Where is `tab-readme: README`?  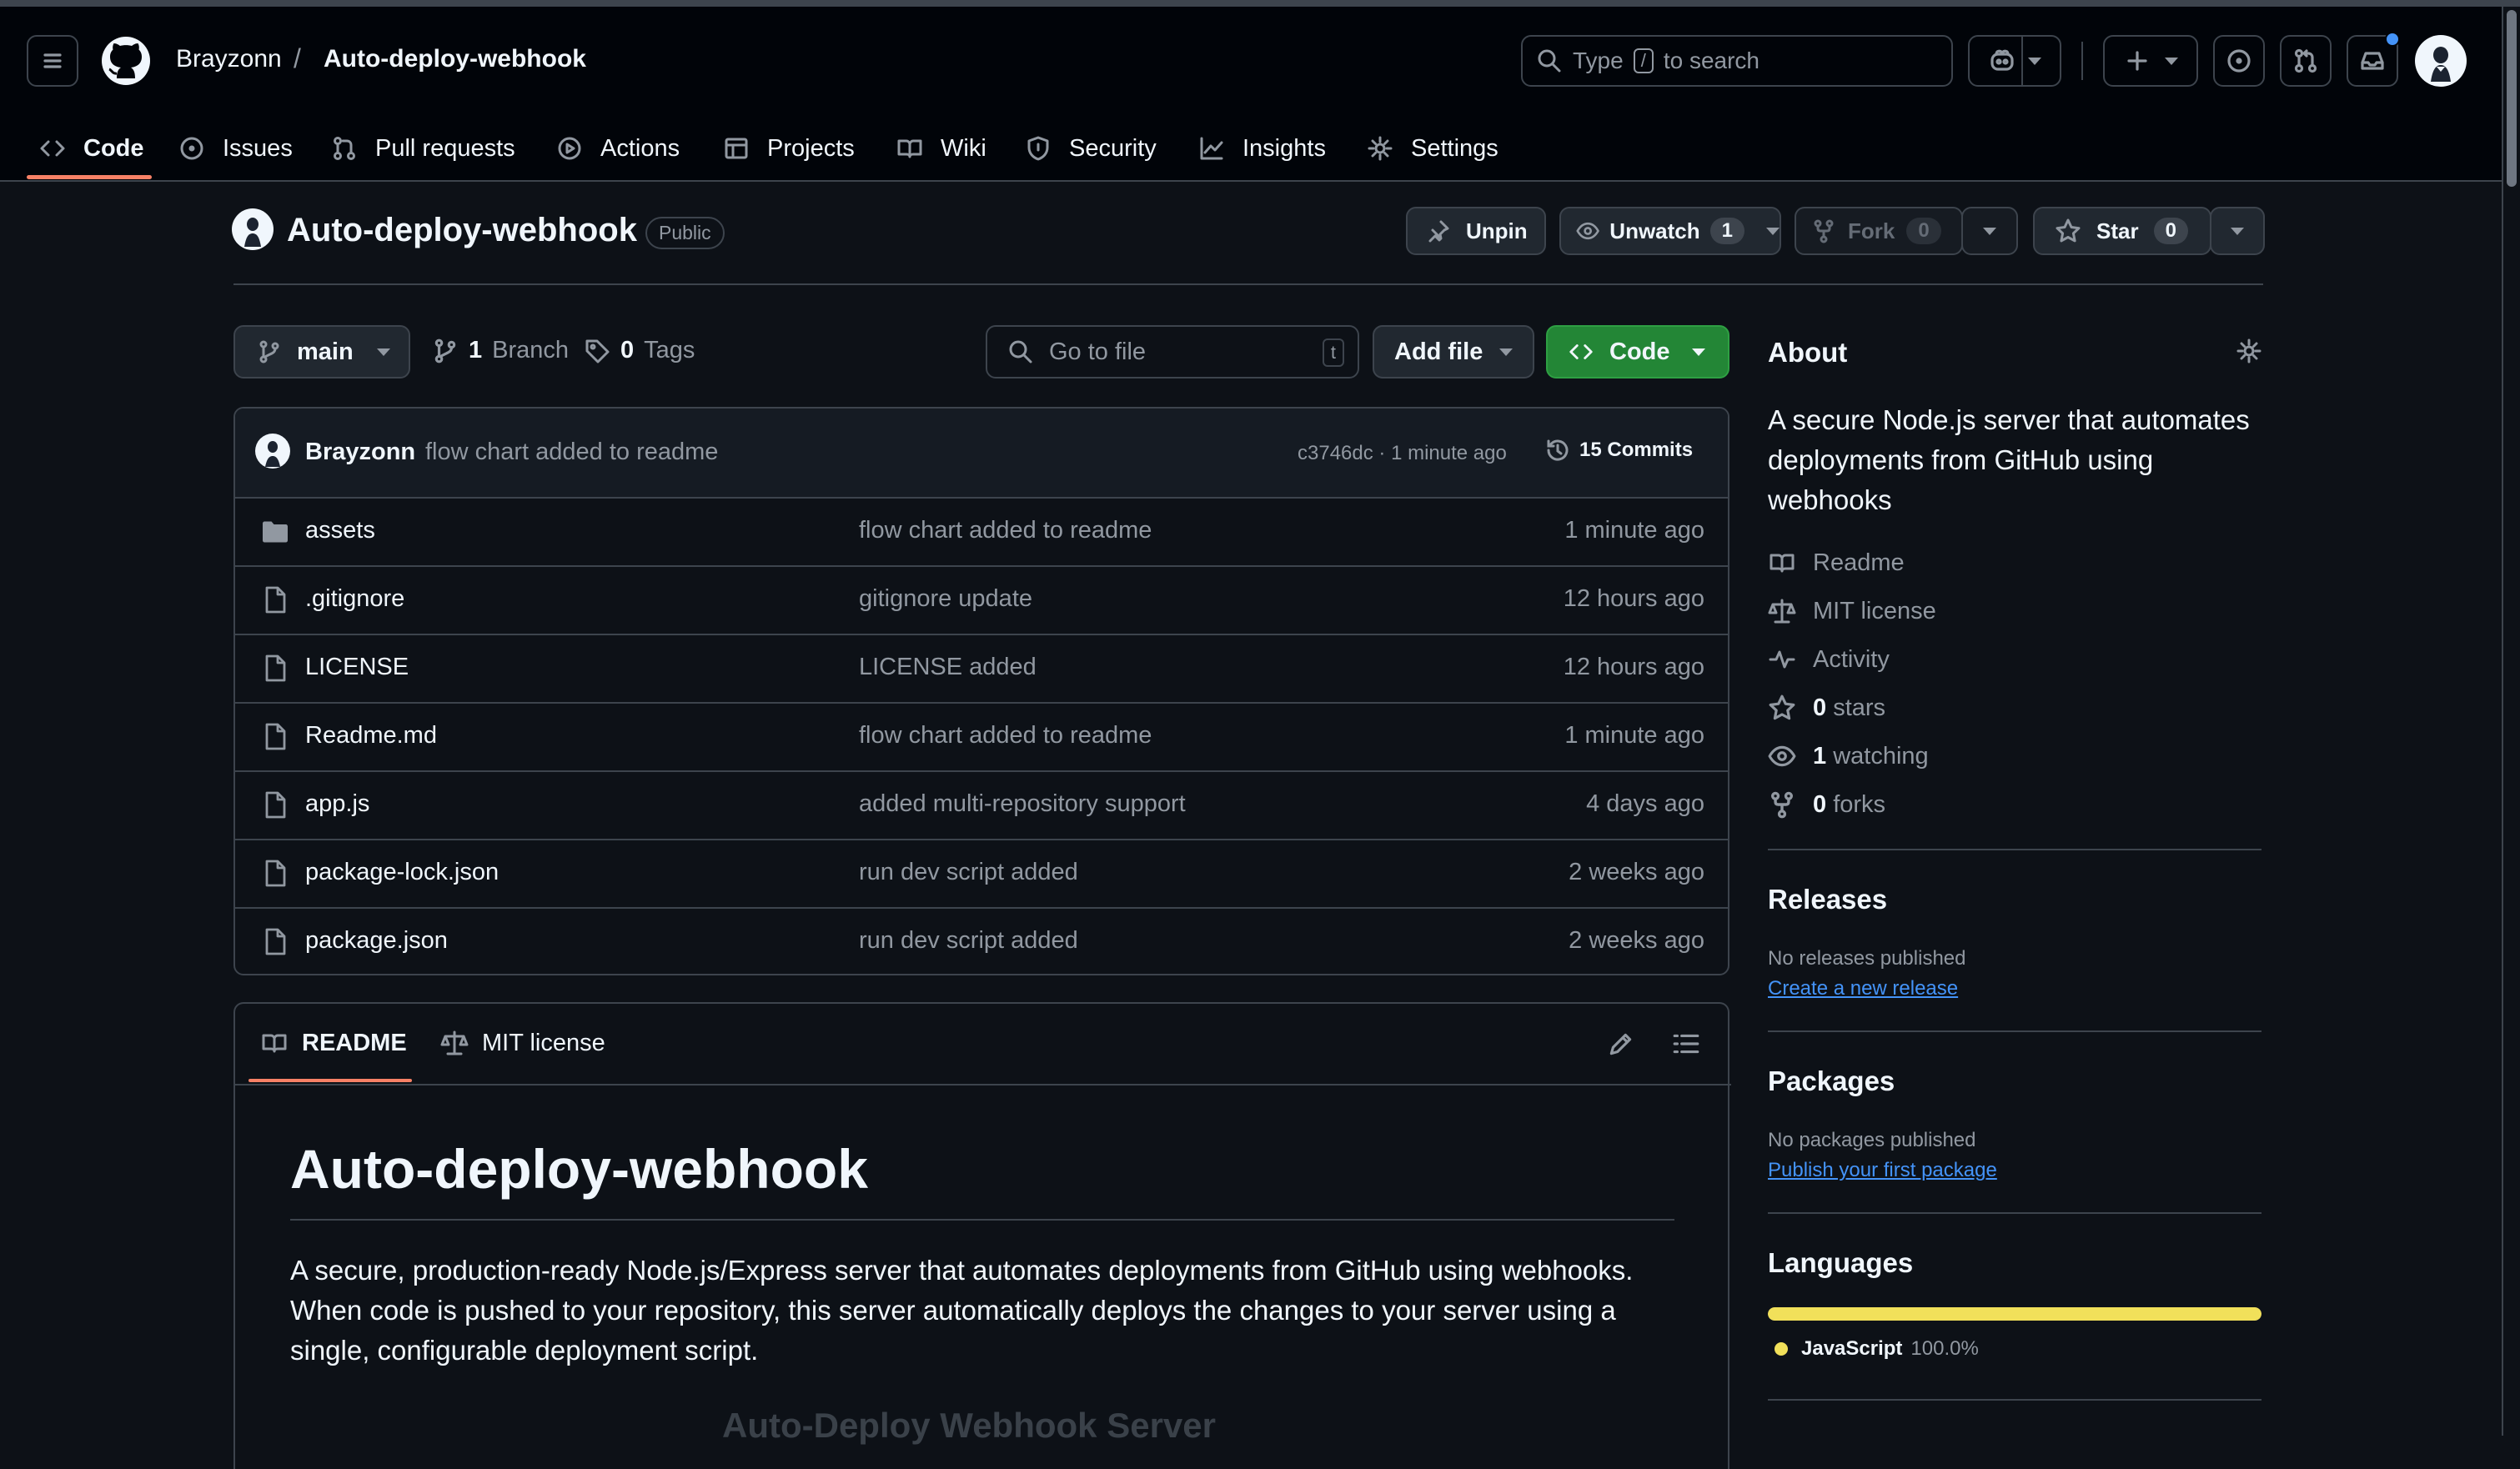
tab-readme: README is located at coordinates (333, 1043).